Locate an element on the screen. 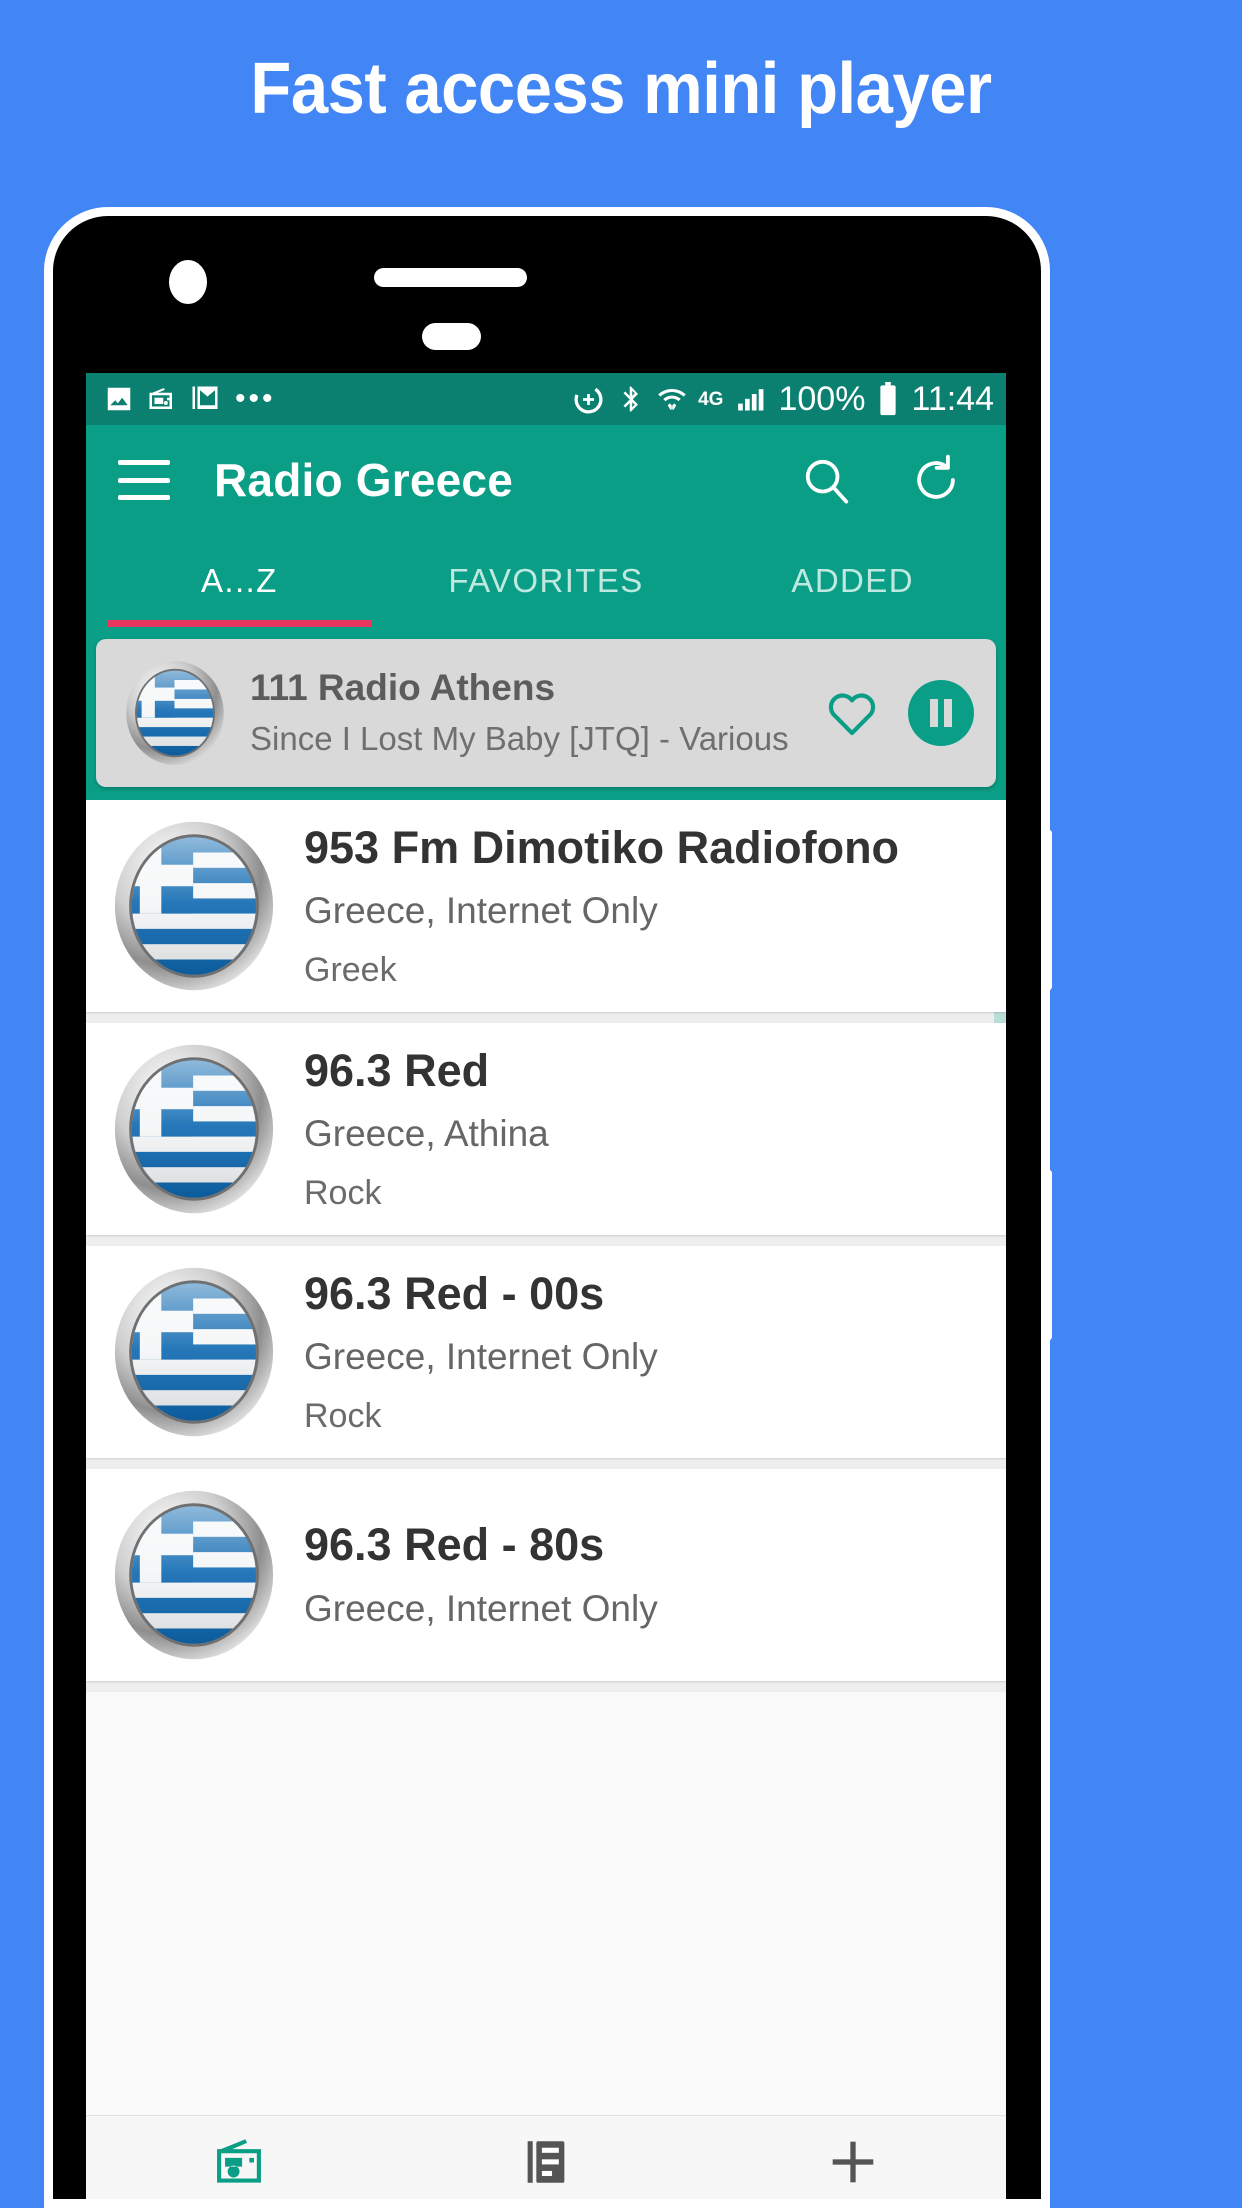 The height and width of the screenshot is (2208, 1242). app-bar: Radio Greece is located at coordinates (546, 480).